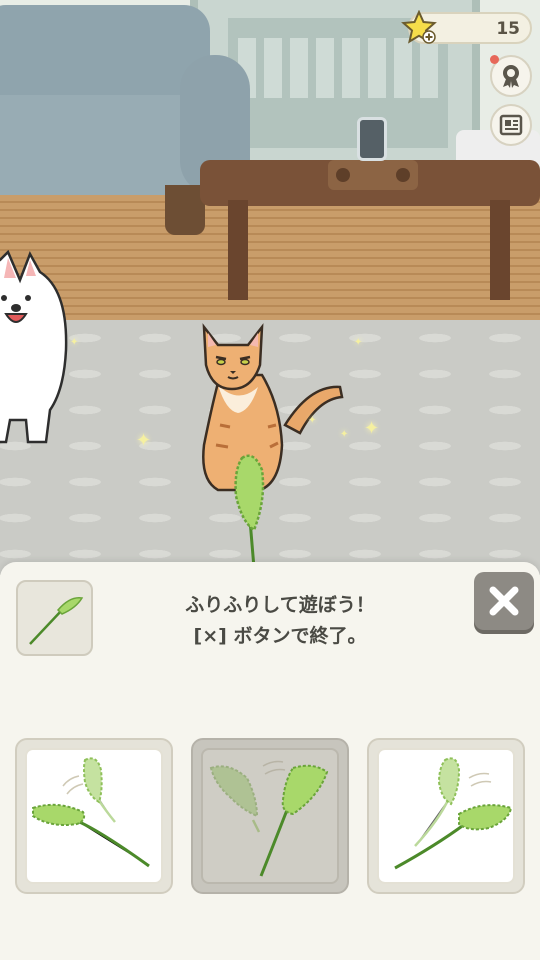 The height and width of the screenshot is (960, 540). I want to click on swing-up-icon, so click(269, 818).